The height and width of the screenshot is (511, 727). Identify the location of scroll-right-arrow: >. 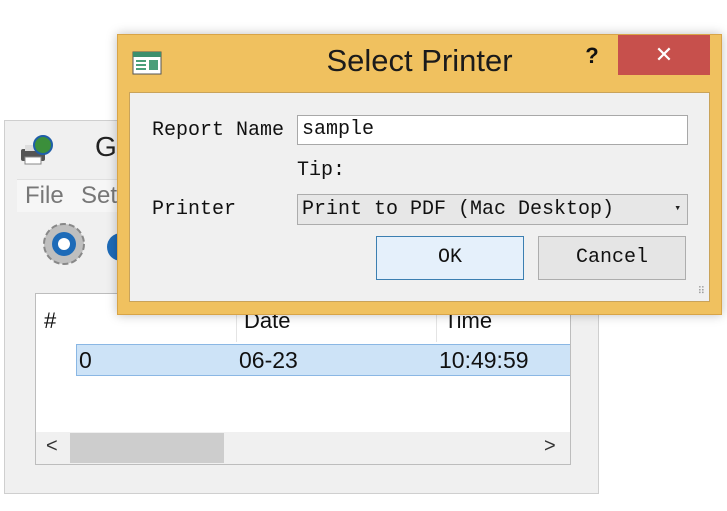
(550, 446).